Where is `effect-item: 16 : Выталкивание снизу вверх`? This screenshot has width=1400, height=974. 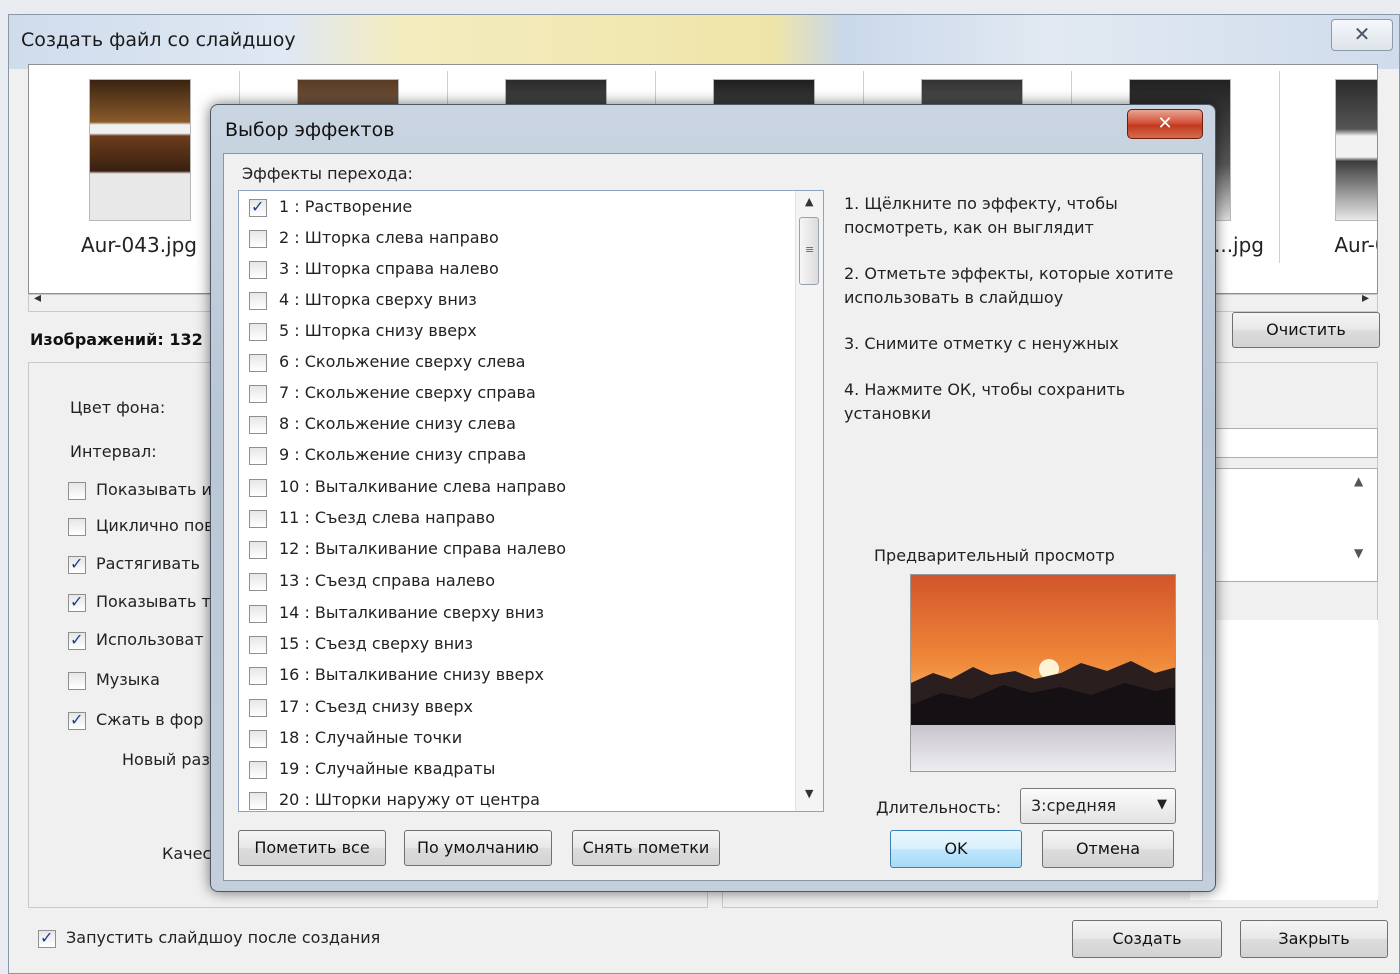
effect-item: 16 : Выталкивание снизу вверх is located at coordinates (515, 676).